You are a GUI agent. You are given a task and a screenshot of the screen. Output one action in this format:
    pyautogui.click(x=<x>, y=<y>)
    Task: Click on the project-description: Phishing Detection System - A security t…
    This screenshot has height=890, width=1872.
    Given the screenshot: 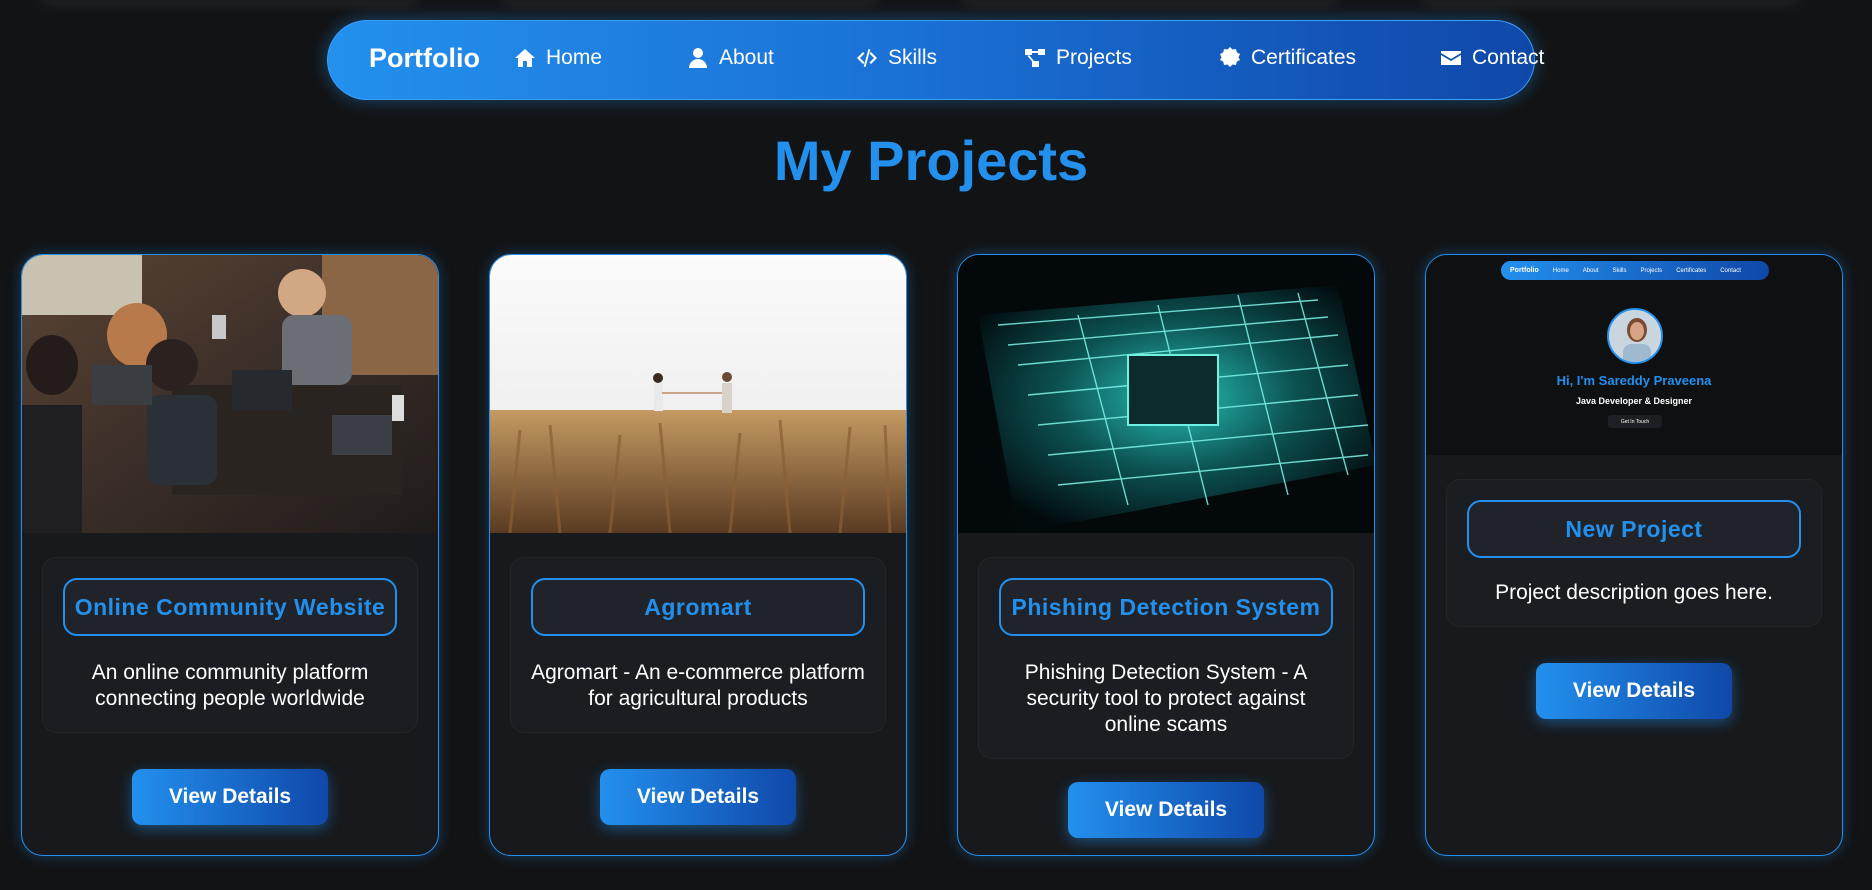 What is the action you would take?
    pyautogui.click(x=1166, y=698)
    